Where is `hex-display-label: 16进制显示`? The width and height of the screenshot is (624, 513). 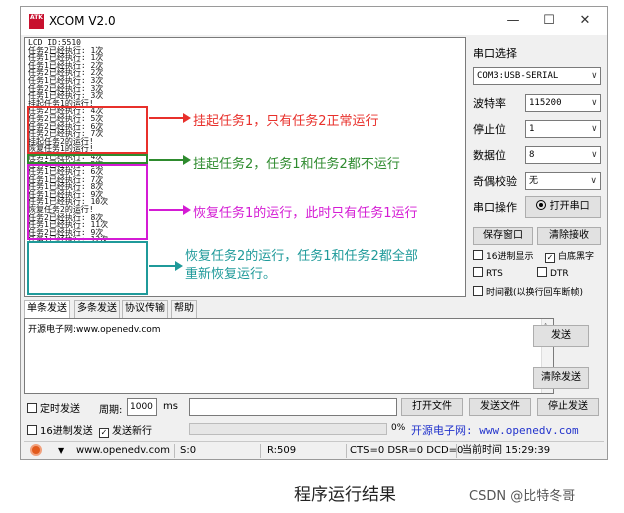 hex-display-label: 16进制显示 is located at coordinates (510, 257).